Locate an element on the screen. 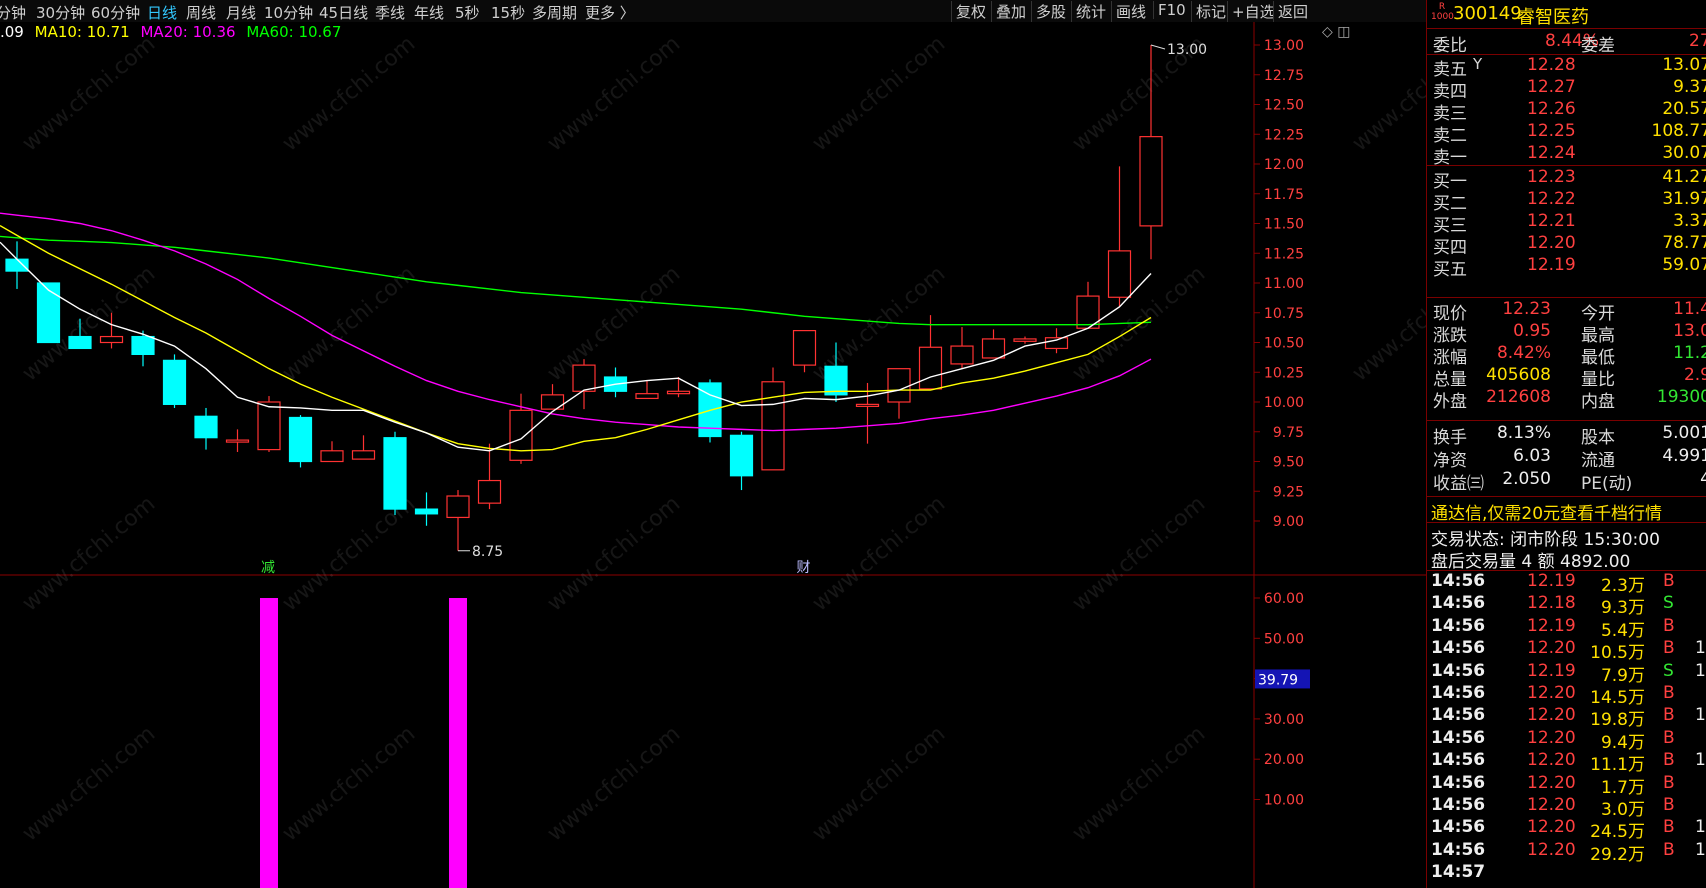  price-axis-label: 10.75 is located at coordinates (1284, 314).